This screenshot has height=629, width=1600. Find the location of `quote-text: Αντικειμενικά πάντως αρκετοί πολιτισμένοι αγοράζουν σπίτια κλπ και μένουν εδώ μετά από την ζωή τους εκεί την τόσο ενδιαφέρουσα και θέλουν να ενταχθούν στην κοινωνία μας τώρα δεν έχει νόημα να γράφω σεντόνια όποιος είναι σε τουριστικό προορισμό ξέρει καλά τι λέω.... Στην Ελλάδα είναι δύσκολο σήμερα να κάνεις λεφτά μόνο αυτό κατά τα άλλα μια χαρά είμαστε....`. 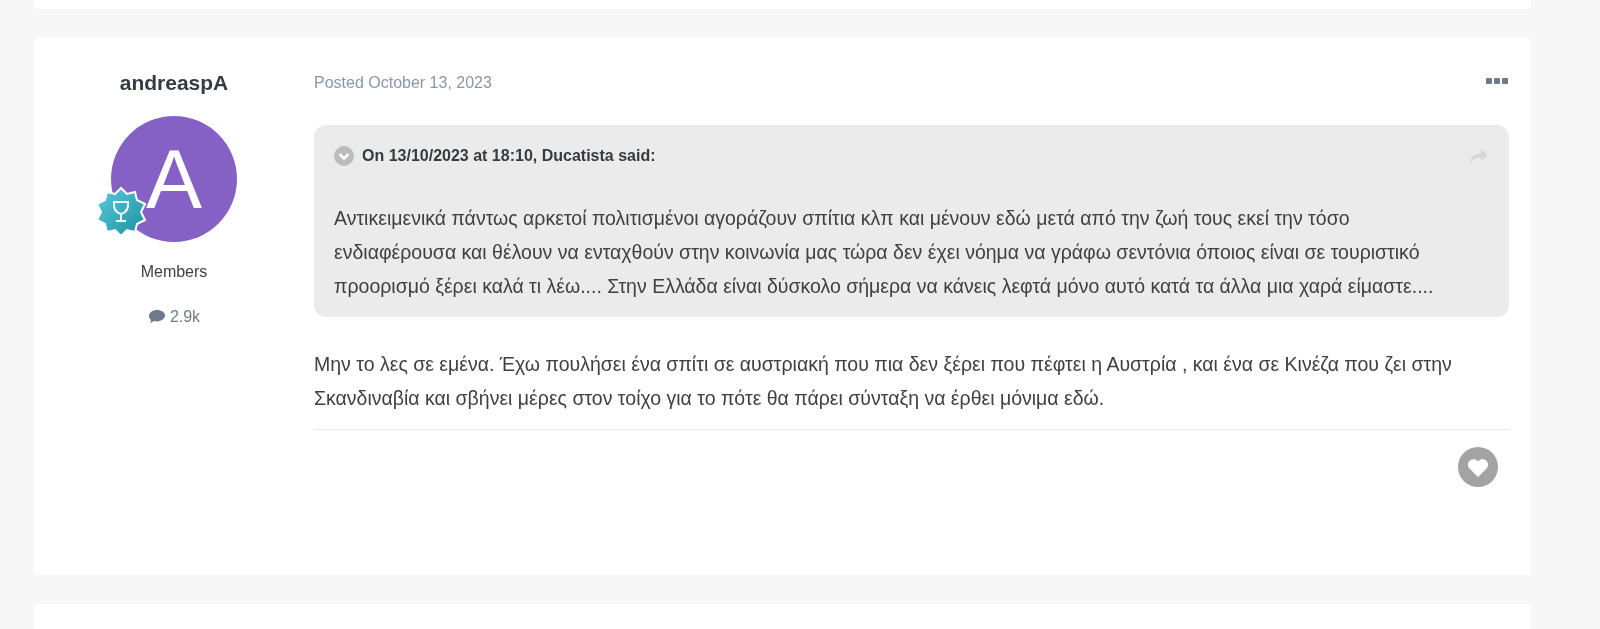

quote-text: Αντικειμενικά πάντως αρκετοί πολιτισμένοι αγοράζουν σπίτια κλπ και μένουν εδώ μετά από την ζωή τους εκεί την τόσο ενδιαφέρουσα και θέλουν να ενταχθούν στην κοινωνία μας τώρα δεν έχει νόημα να γράφω σεντόνια όποιος είναι σε τουριστικό προορισμό ξέρει καλά τι λέω.... Στην Ελλάδα είναι δύσκολο σήμερα να κάνεις λεφτά μόνο αυτό κατά τα άλλα μια χαρά είμαστε.... is located at coordinates (884, 252).